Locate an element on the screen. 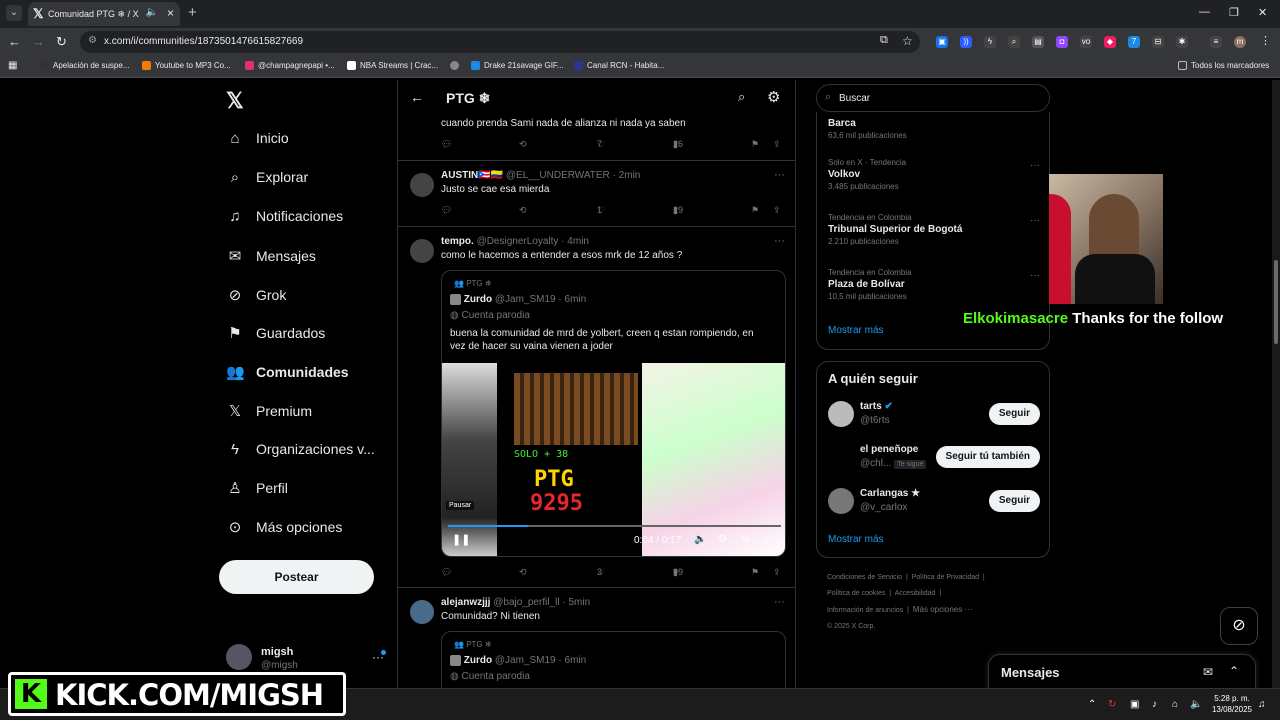  extension-icon: )) is located at coordinates (966, 42).